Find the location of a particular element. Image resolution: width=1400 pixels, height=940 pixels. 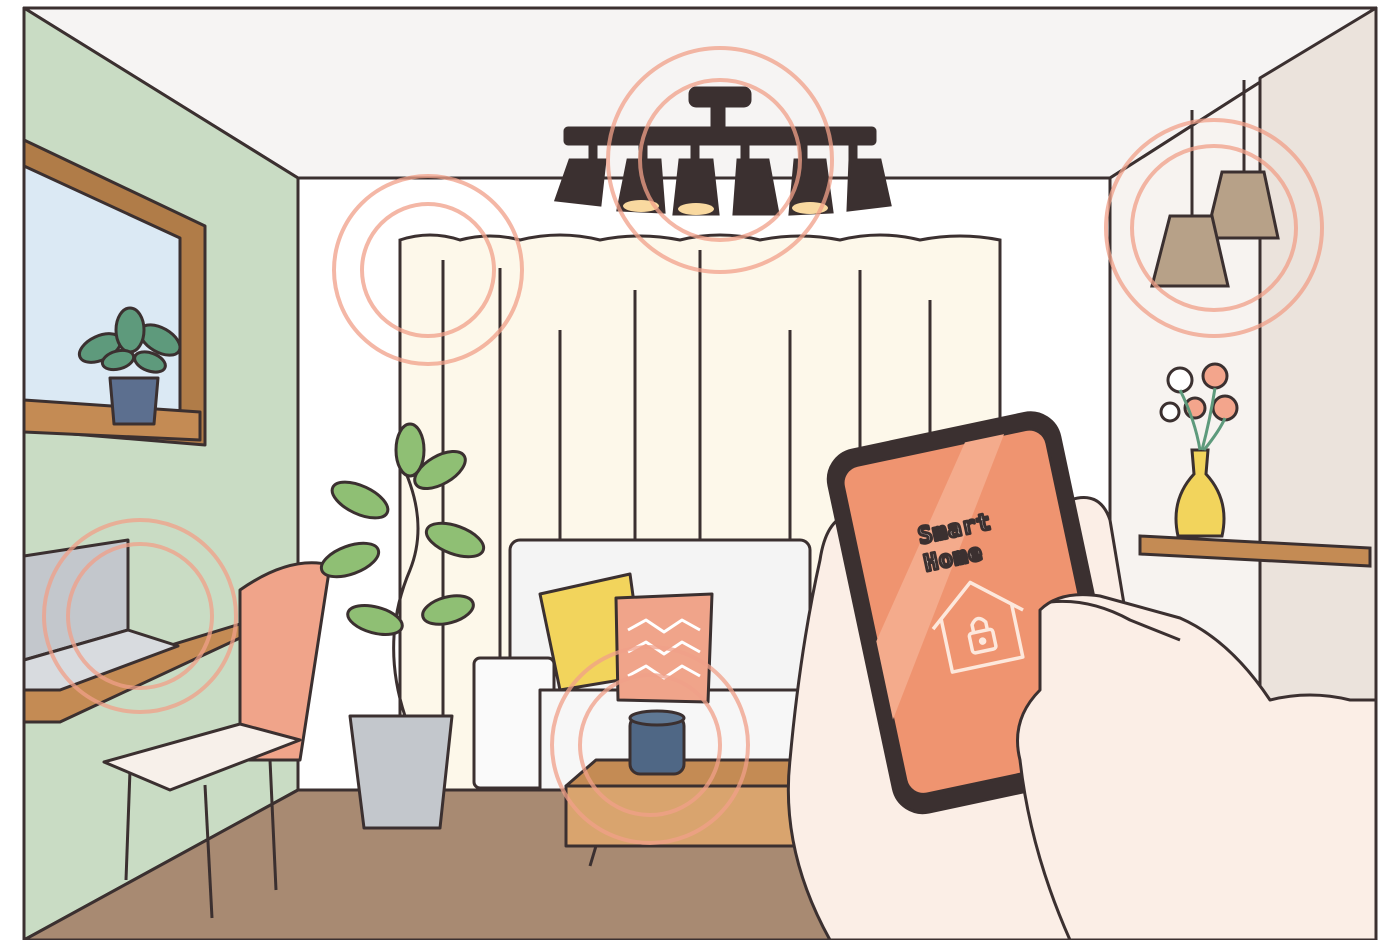

window-plant-pot is located at coordinates (134, 401).